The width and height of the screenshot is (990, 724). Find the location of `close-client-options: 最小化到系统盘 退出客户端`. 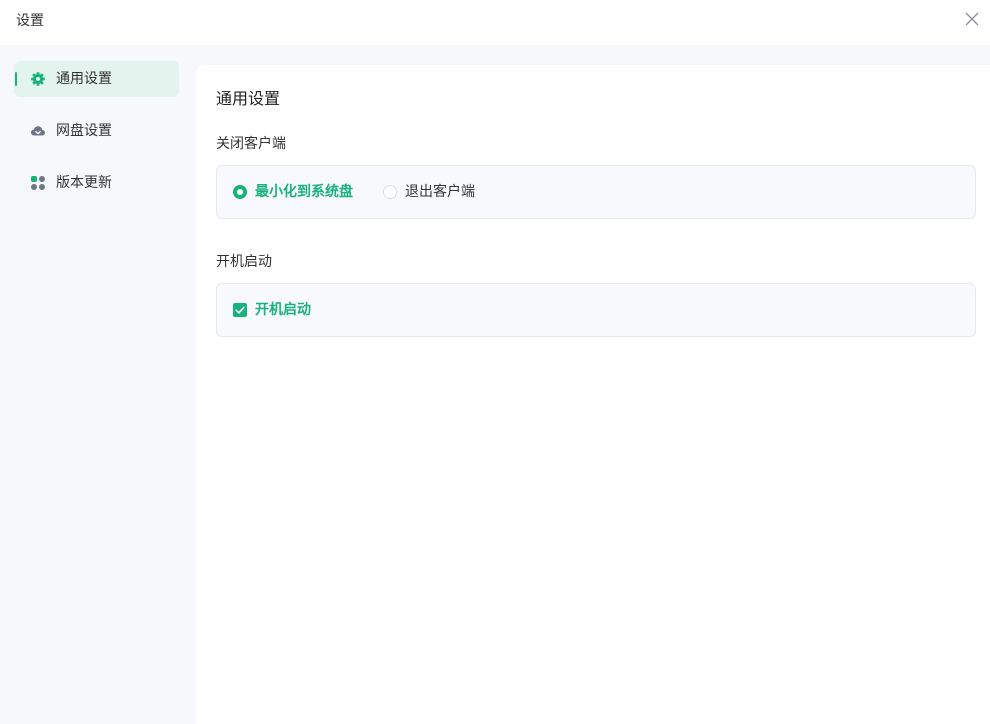

close-client-options: 最小化到系统盘 退出客户端 is located at coordinates (596, 192).